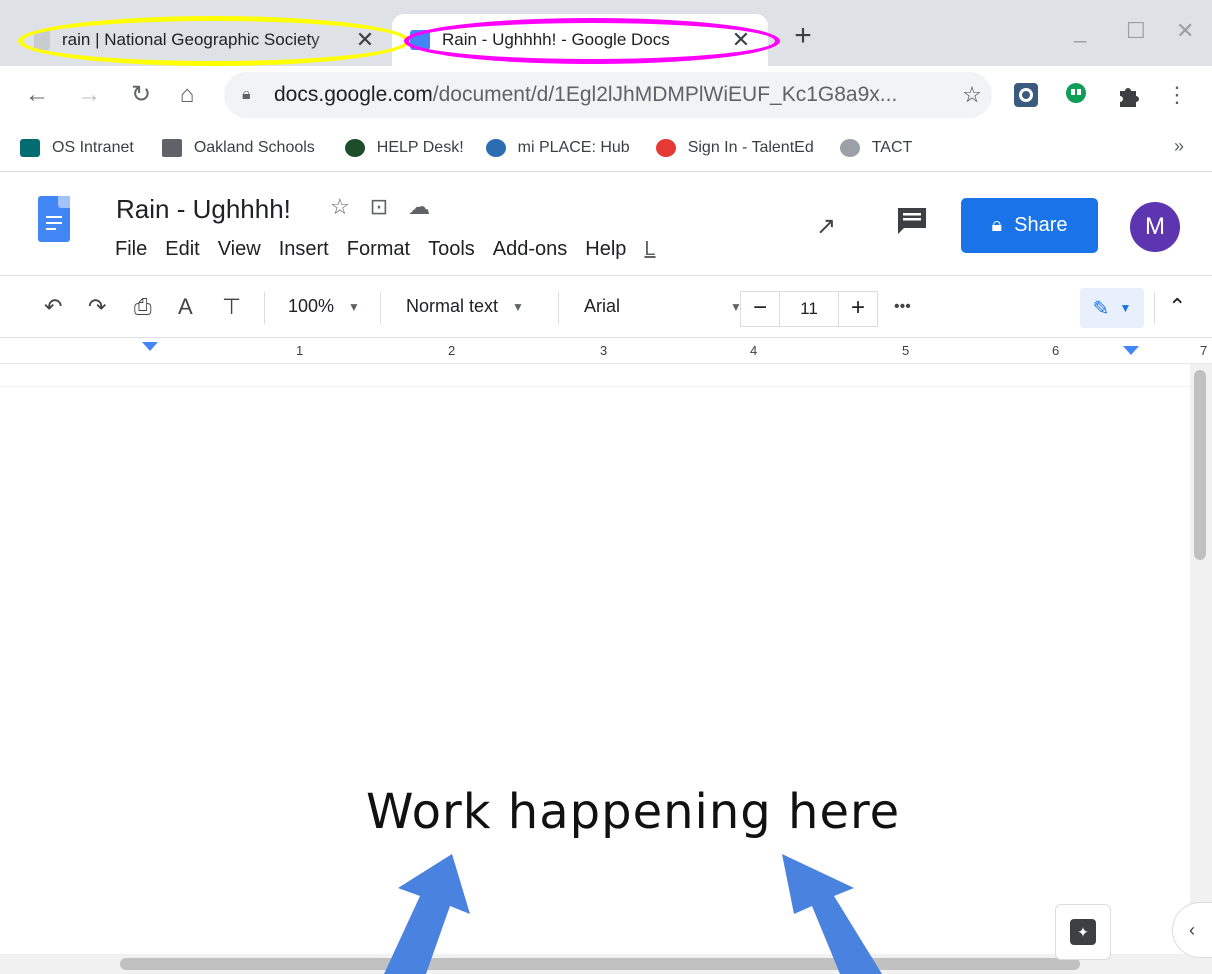  What do you see at coordinates (30, 147) in the screenshot?
I see `sharepoint-icon` at bounding box center [30, 147].